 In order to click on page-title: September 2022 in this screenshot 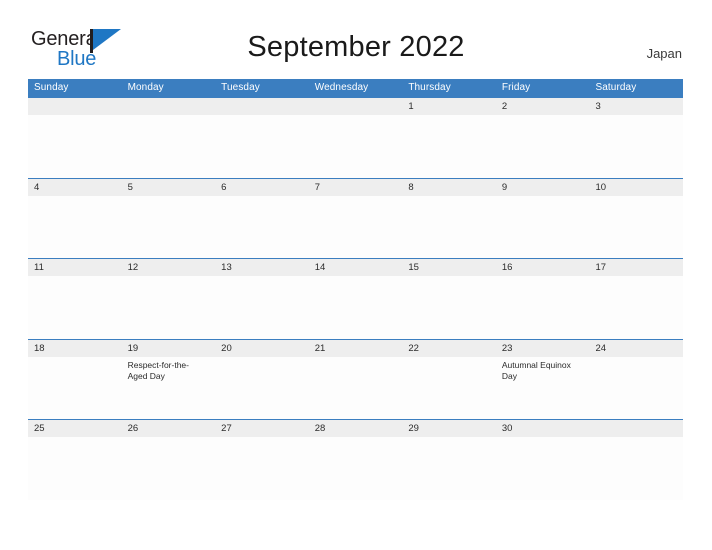, I will do `click(356, 47)`.